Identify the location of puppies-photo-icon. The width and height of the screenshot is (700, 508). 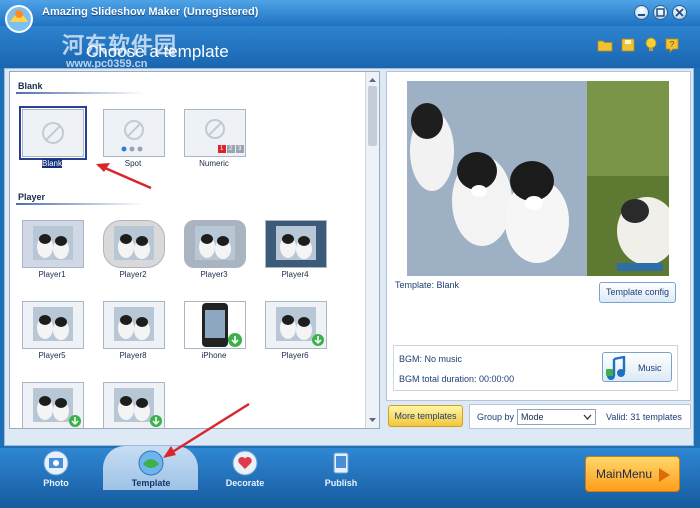
(538, 178).